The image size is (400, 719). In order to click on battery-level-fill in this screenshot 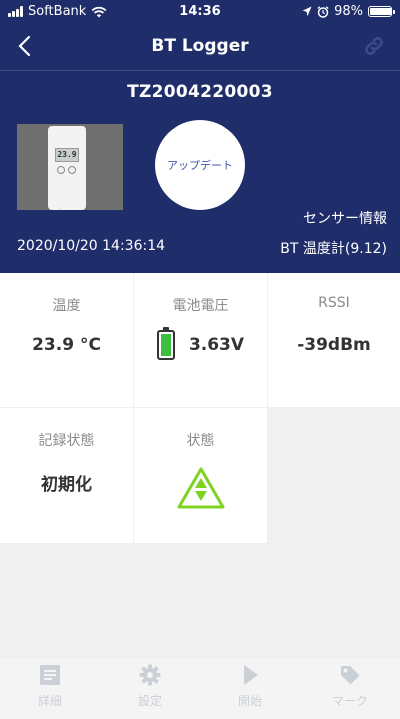, I will do `click(165, 345)`.